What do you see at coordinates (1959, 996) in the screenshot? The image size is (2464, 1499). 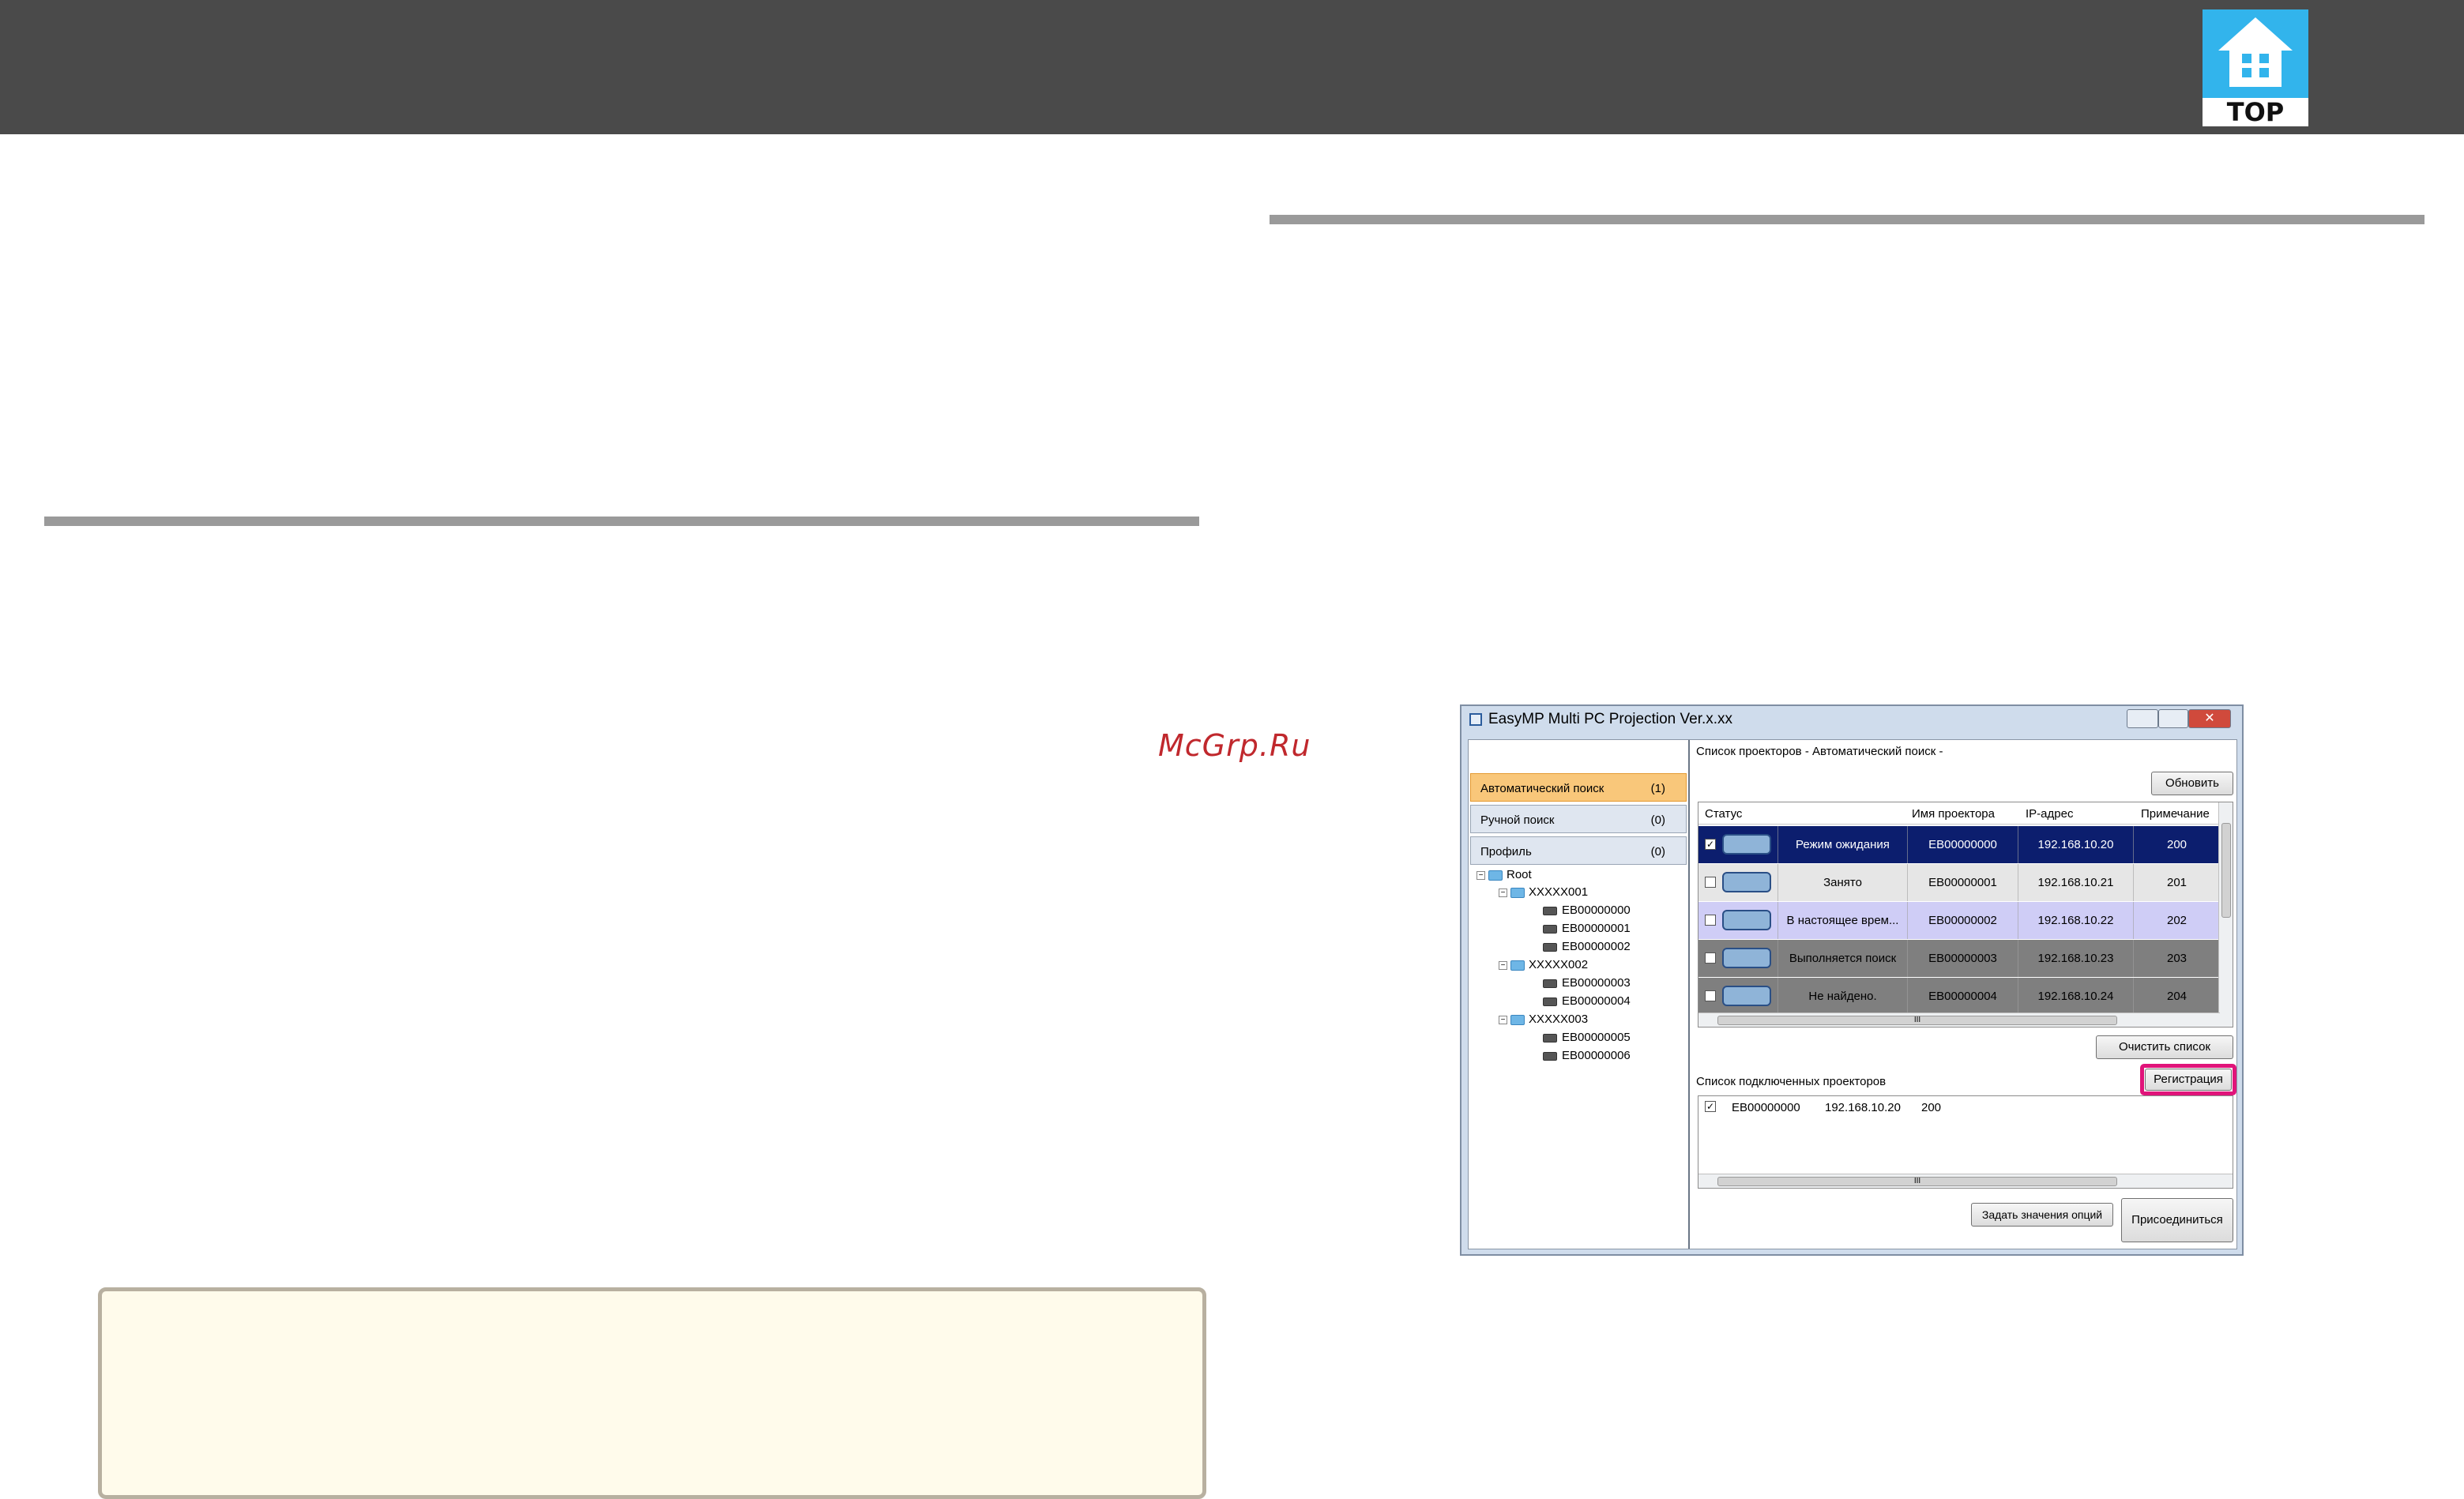 I see `table-row: Не найдено. EB00000004 192.168.10.24 204` at bounding box center [1959, 996].